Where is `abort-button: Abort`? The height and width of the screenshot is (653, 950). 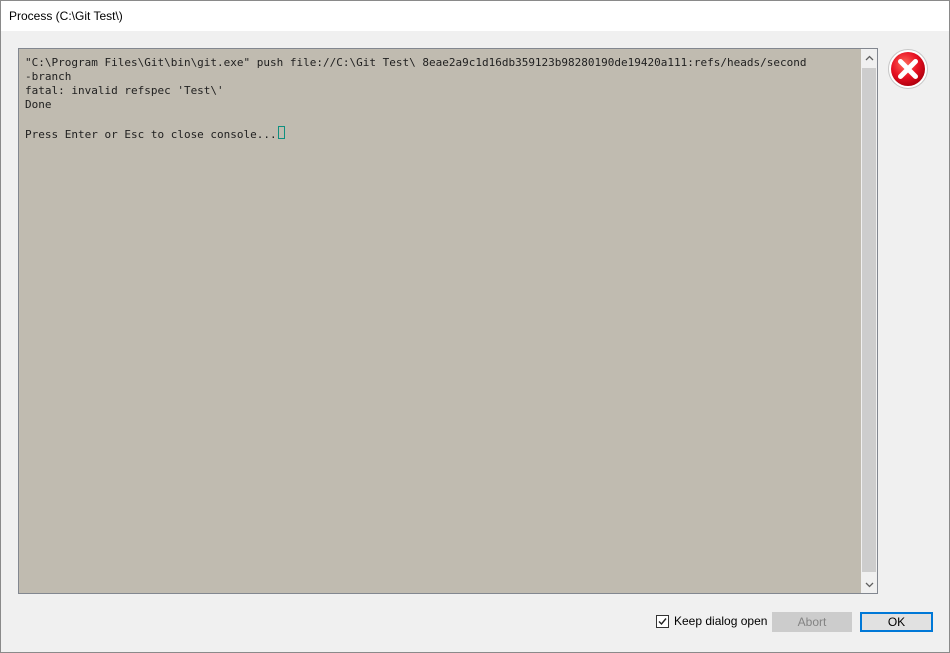
abort-button: Abort is located at coordinates (812, 622).